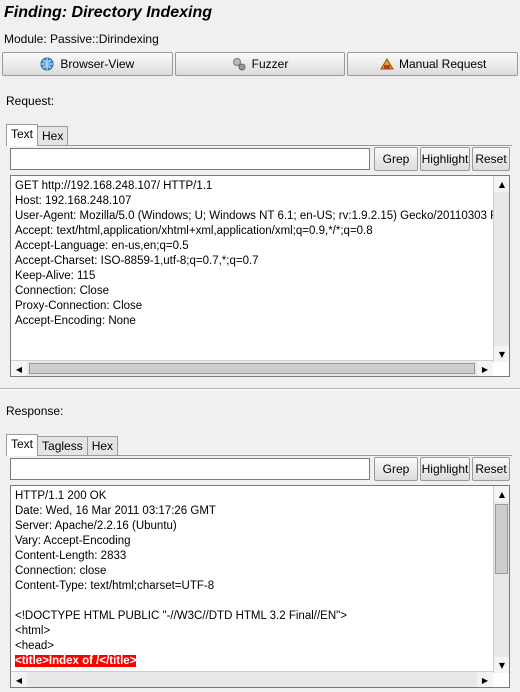 The width and height of the screenshot is (520, 692). Describe the element at coordinates (260, 389) in the screenshot. I see `split-divider` at that location.